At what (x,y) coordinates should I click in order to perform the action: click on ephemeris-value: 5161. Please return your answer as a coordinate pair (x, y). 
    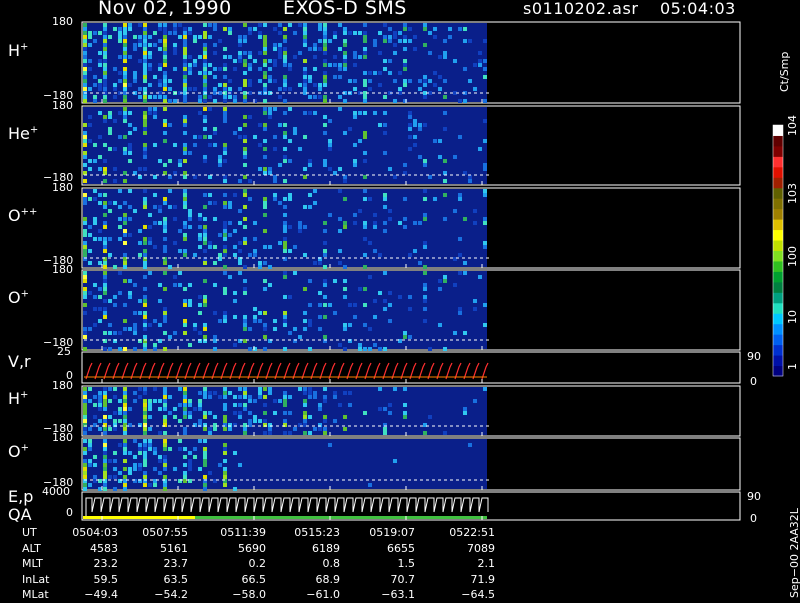
    Looking at the image, I should click on (174, 548).